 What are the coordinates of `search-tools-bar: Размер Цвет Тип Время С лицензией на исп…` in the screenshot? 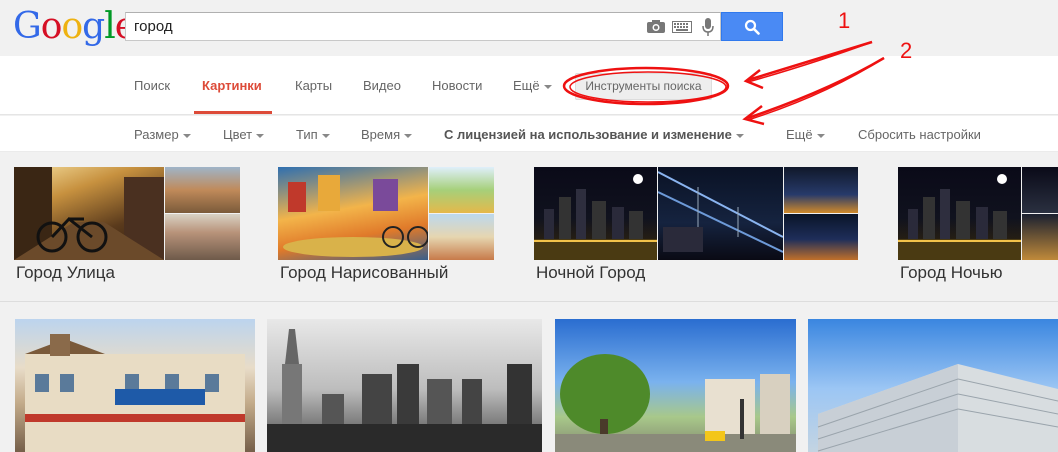 It's located at (529, 134).